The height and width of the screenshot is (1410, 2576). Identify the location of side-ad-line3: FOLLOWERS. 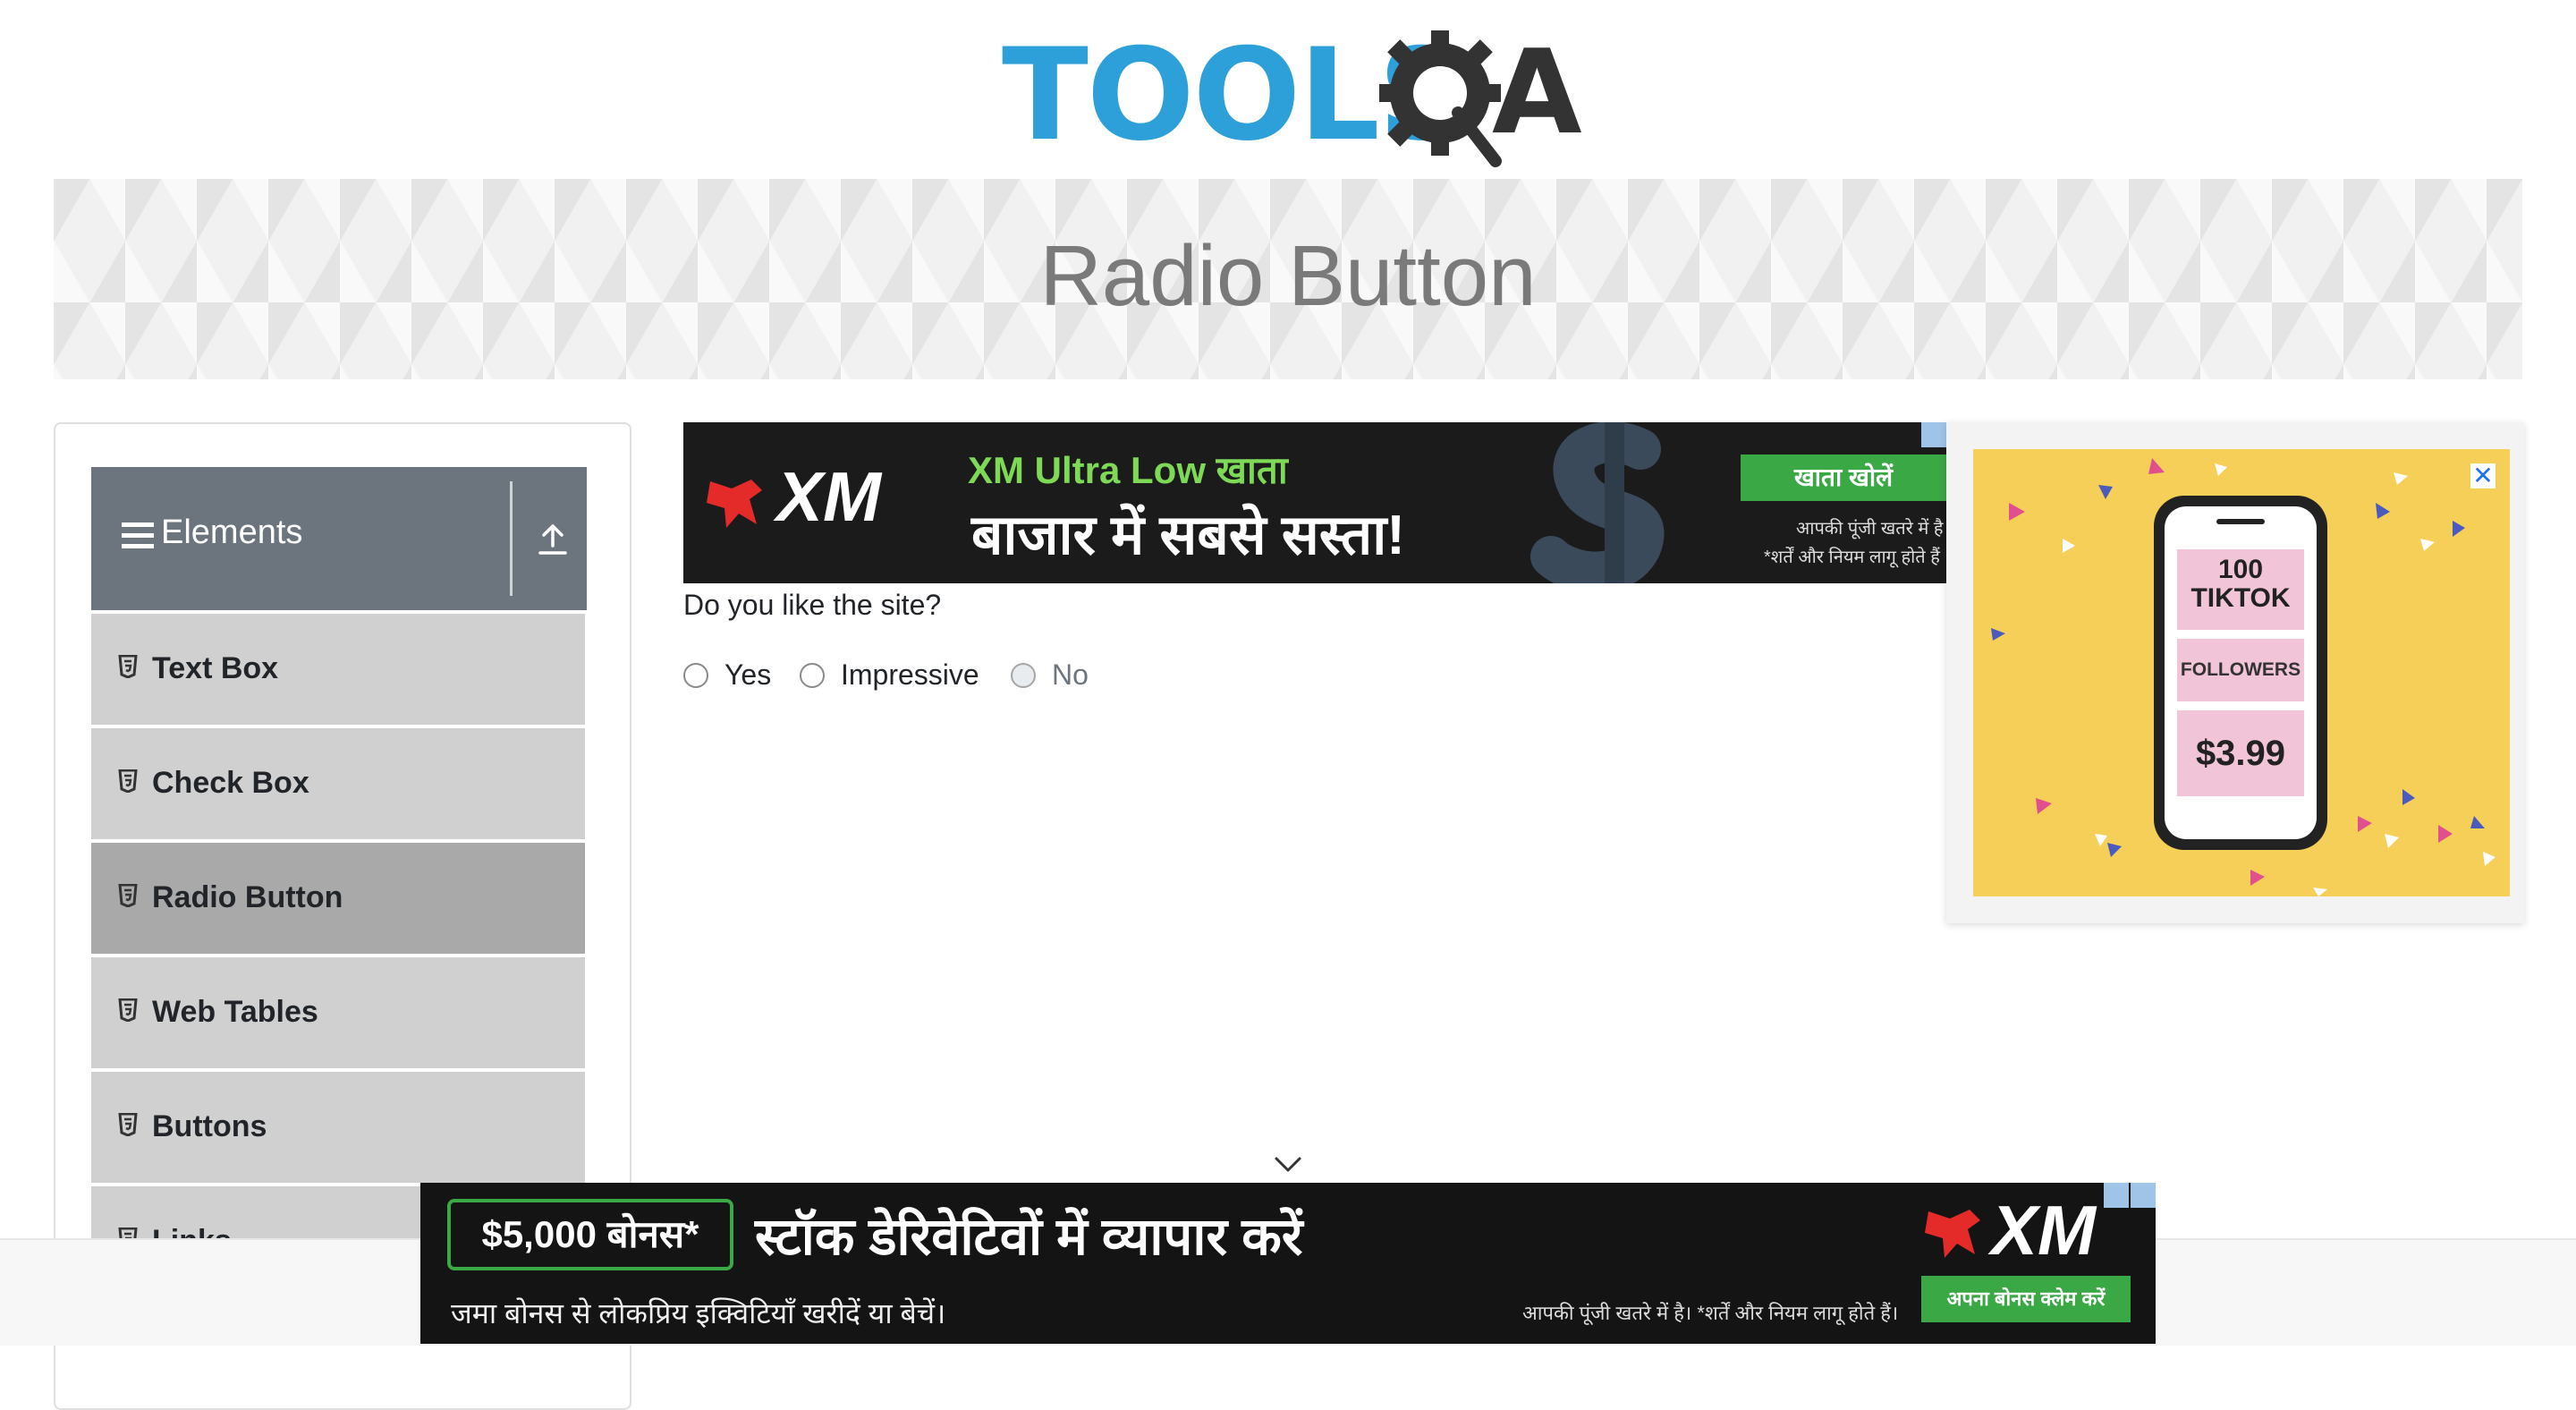
(2240, 670).